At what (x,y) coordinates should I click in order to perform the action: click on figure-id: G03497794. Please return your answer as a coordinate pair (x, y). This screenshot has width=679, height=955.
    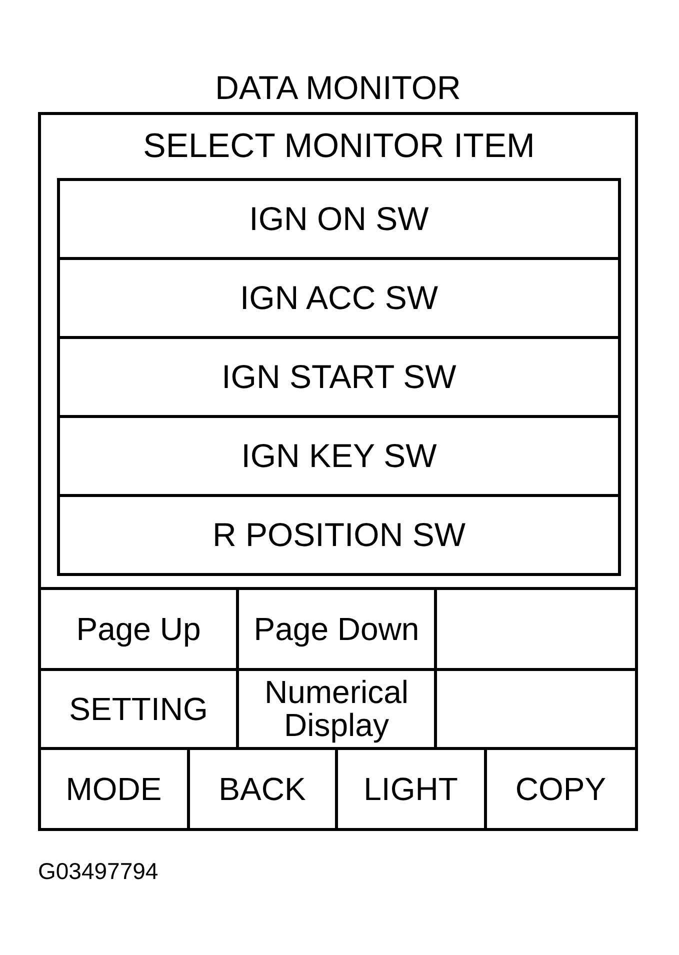
    Looking at the image, I should click on (98, 871).